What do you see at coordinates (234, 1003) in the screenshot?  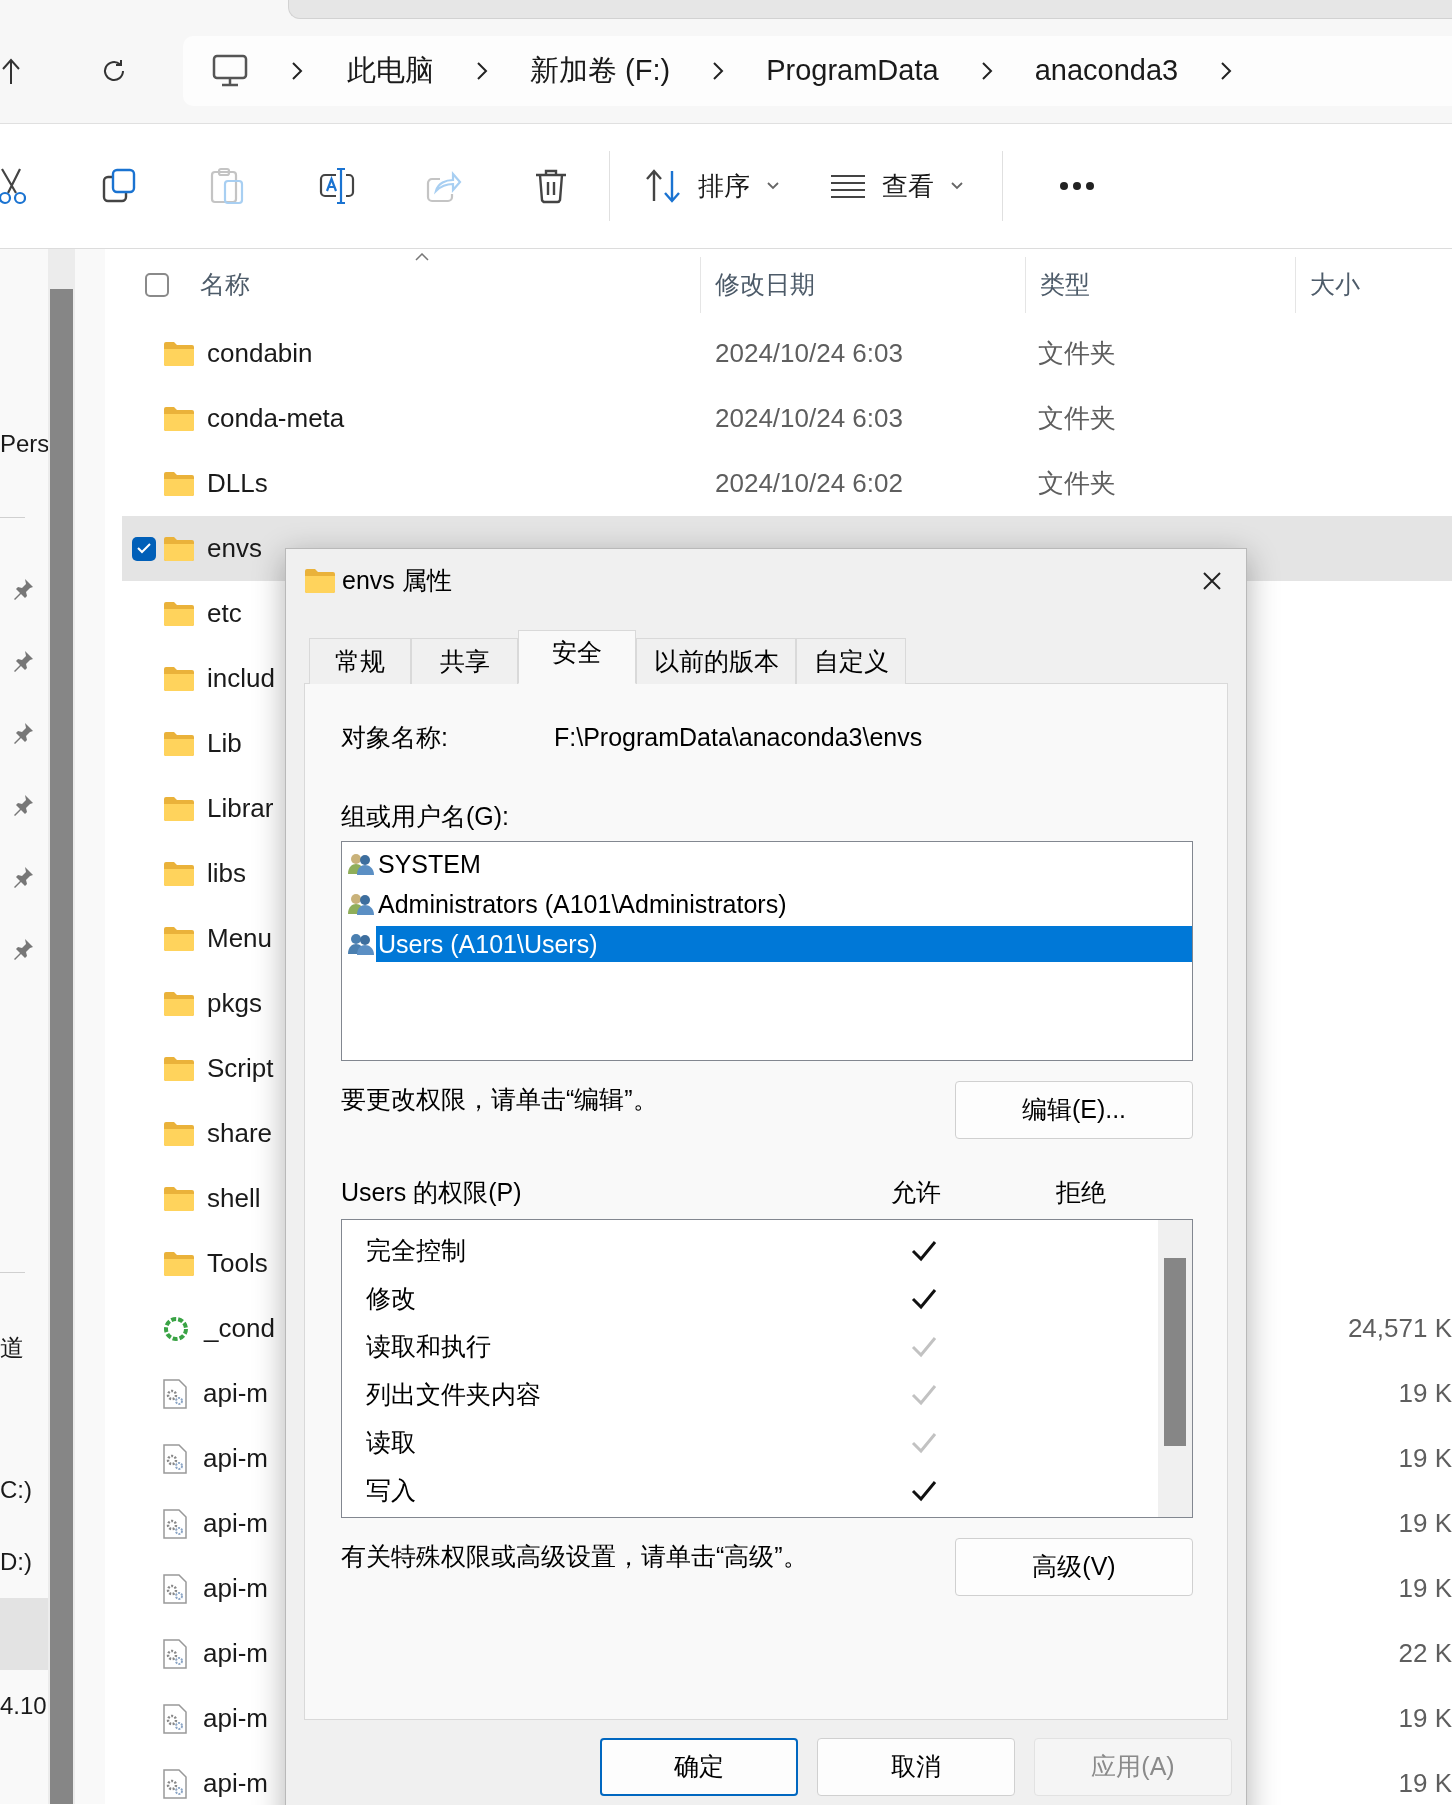 I see `file-name: pkgs` at bounding box center [234, 1003].